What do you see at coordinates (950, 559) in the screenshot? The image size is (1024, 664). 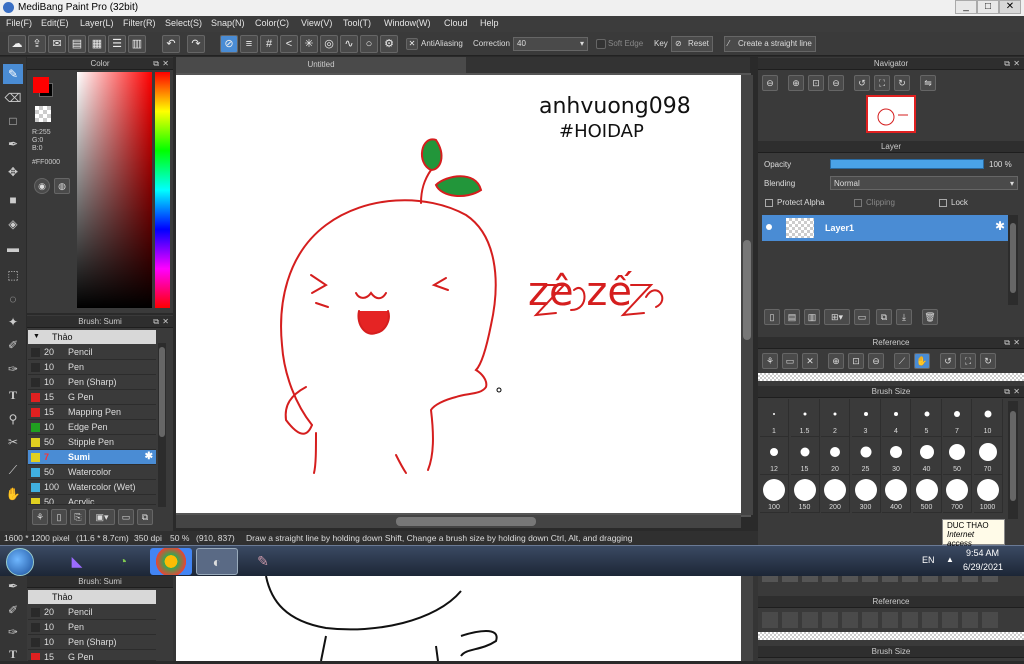 I see `tray-up-icon: ▲` at bounding box center [950, 559].